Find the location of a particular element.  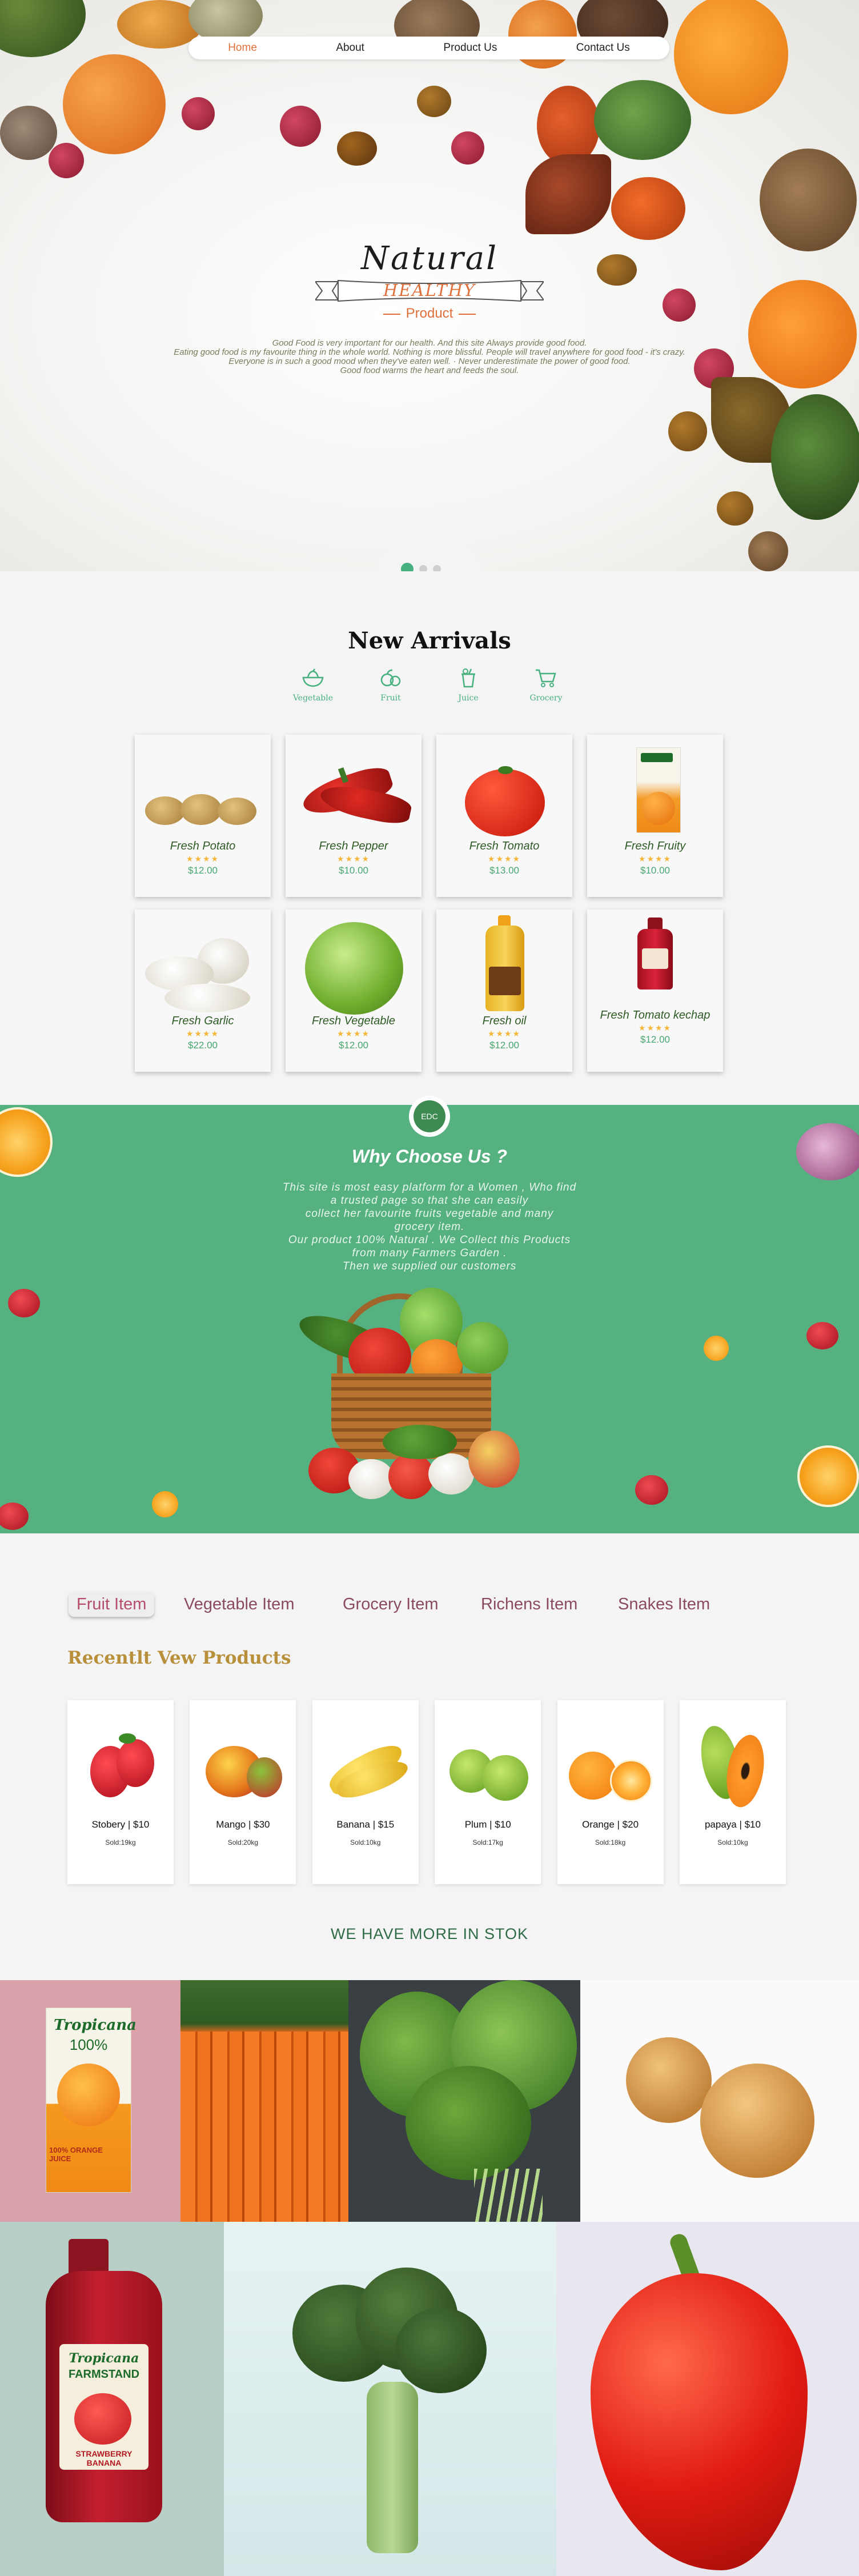

category-vegetable: Vegetable is located at coordinates (313, 685).